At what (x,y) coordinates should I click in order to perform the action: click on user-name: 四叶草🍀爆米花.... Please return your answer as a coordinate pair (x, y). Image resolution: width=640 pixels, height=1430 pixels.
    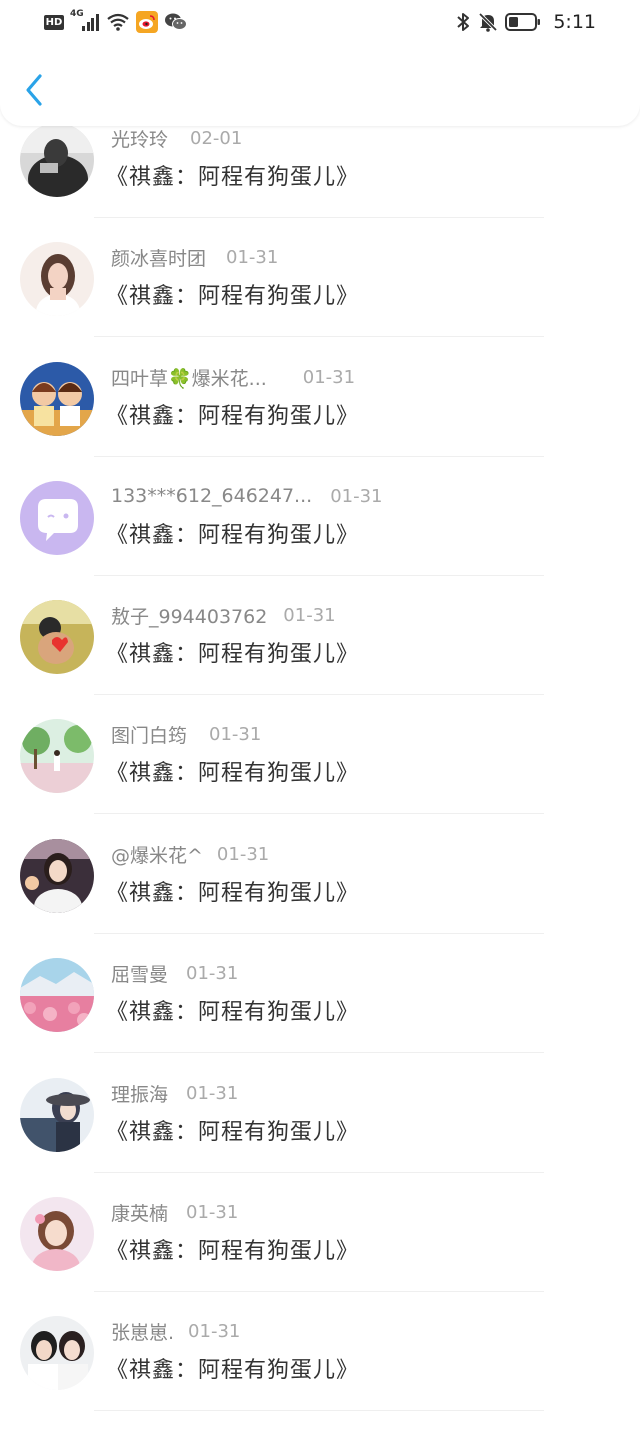
    Looking at the image, I should click on (189, 377).